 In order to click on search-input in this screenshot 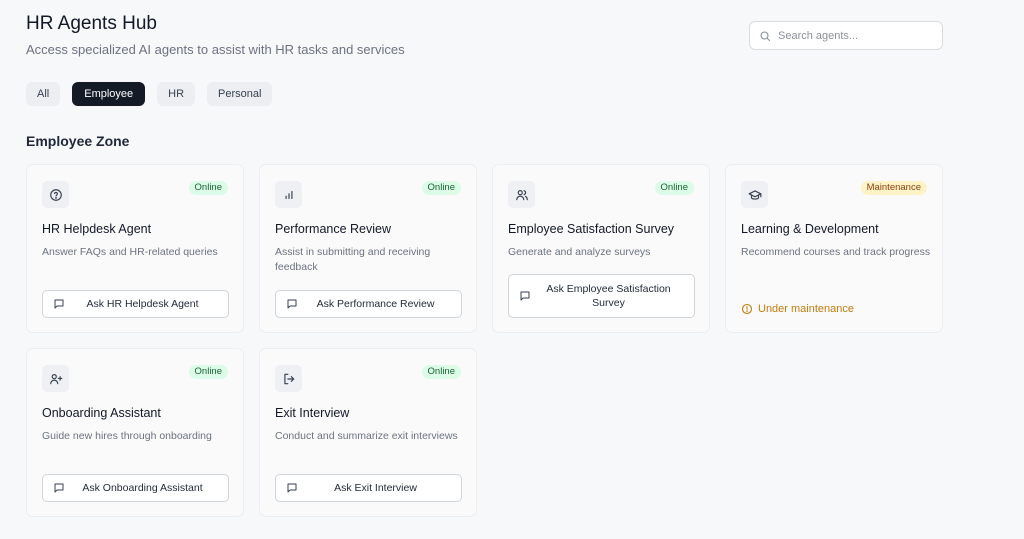, I will do `click(853, 35)`.